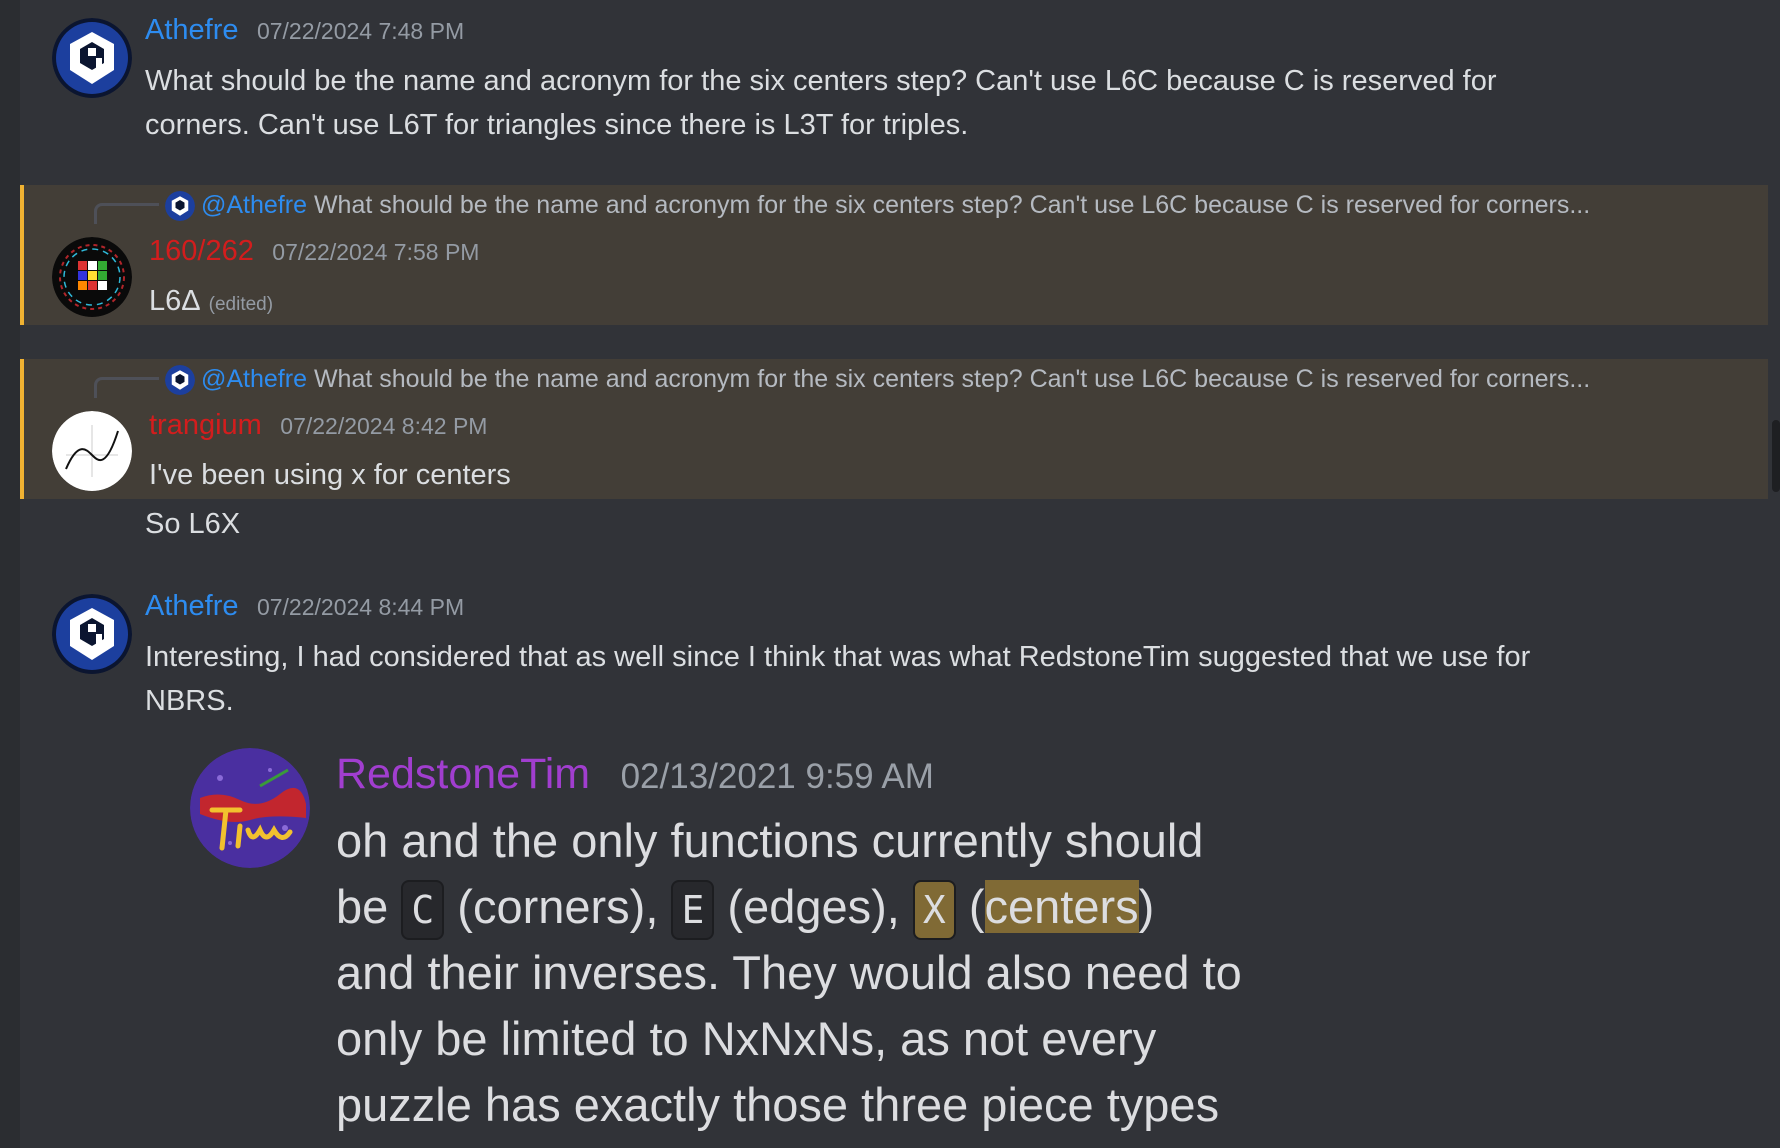 This screenshot has height=1148, width=1780. What do you see at coordinates (383, 426) in the screenshot?
I see `timestamp: 07/22/2024 8:42 PM` at bounding box center [383, 426].